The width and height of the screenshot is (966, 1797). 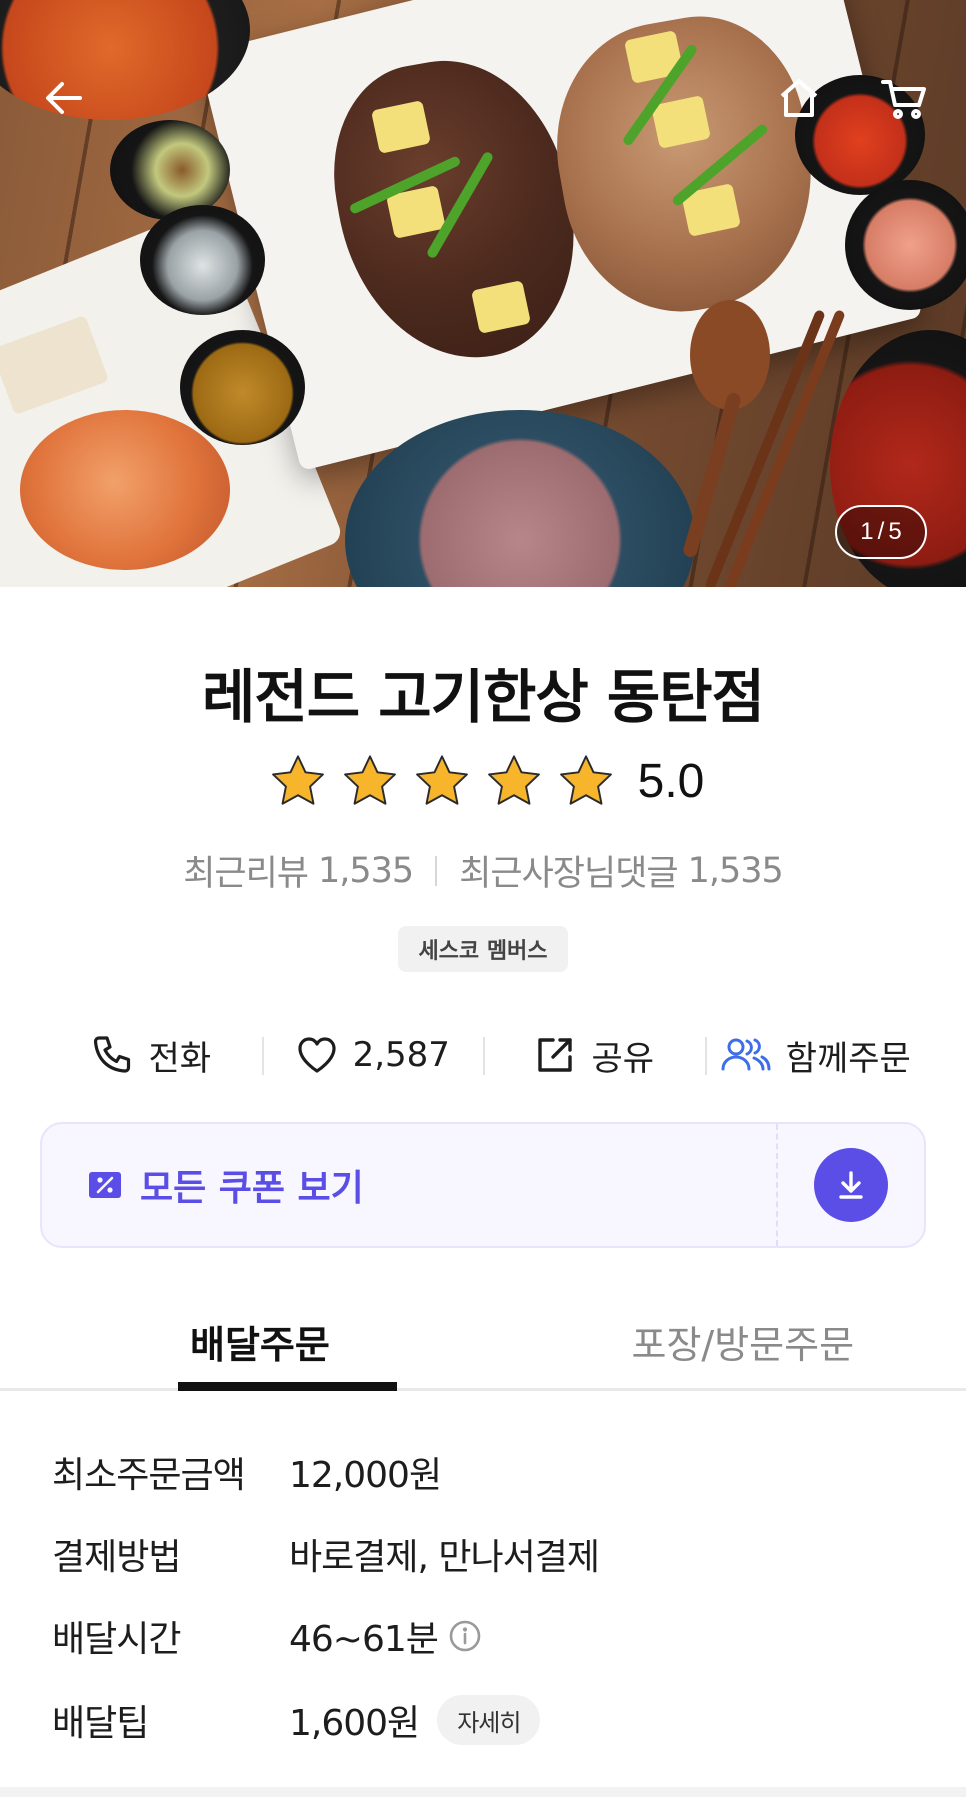 What do you see at coordinates (867, 531) in the screenshot?
I see `pager-current: 1` at bounding box center [867, 531].